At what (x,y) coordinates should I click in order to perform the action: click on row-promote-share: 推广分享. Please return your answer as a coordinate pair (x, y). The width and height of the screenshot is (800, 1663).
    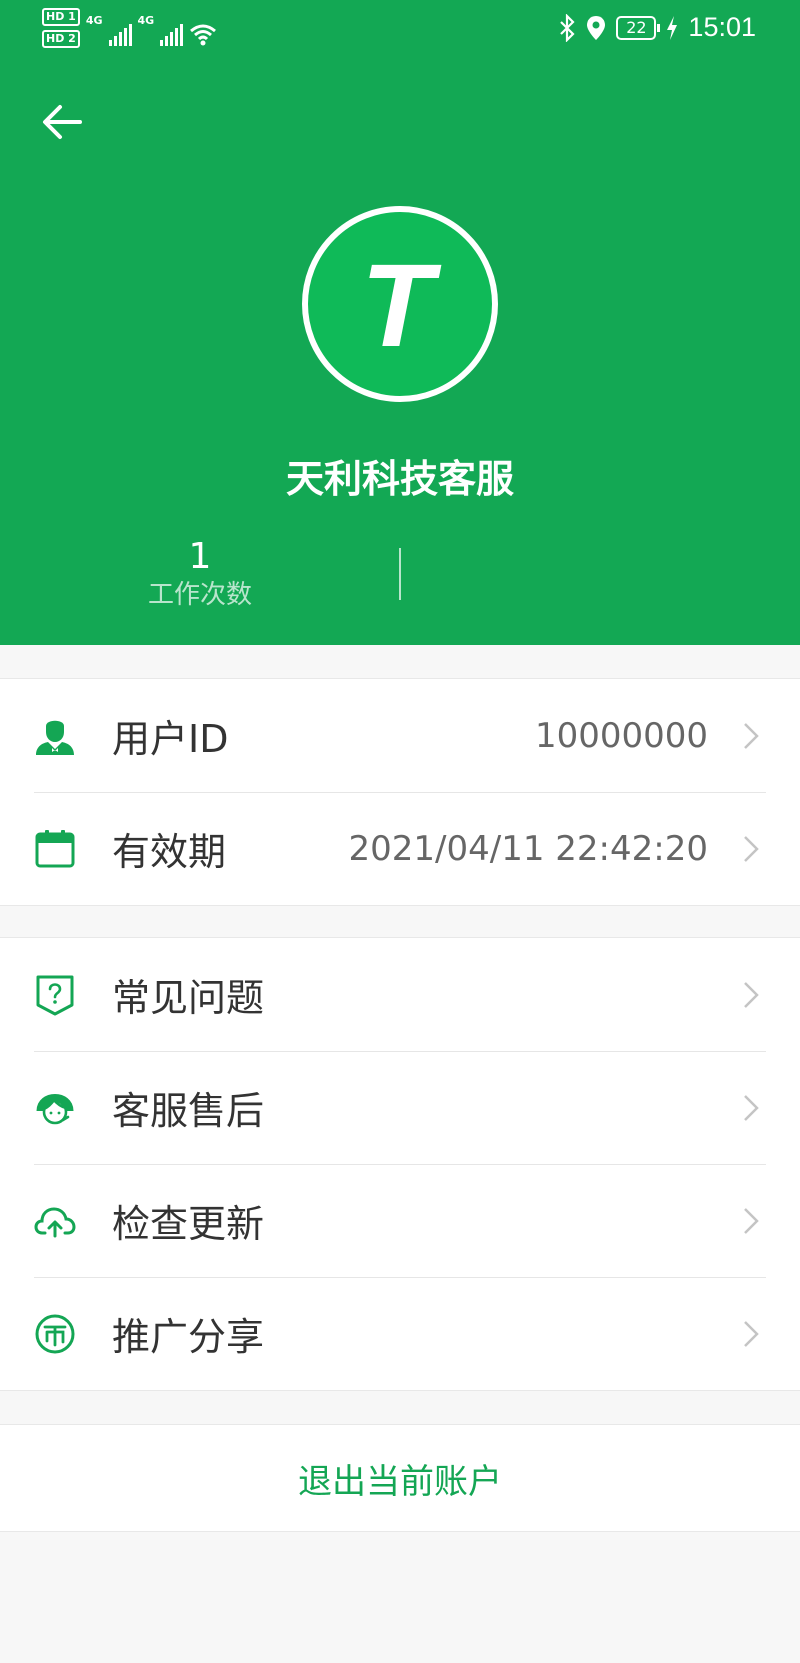
    Looking at the image, I should click on (400, 1333).